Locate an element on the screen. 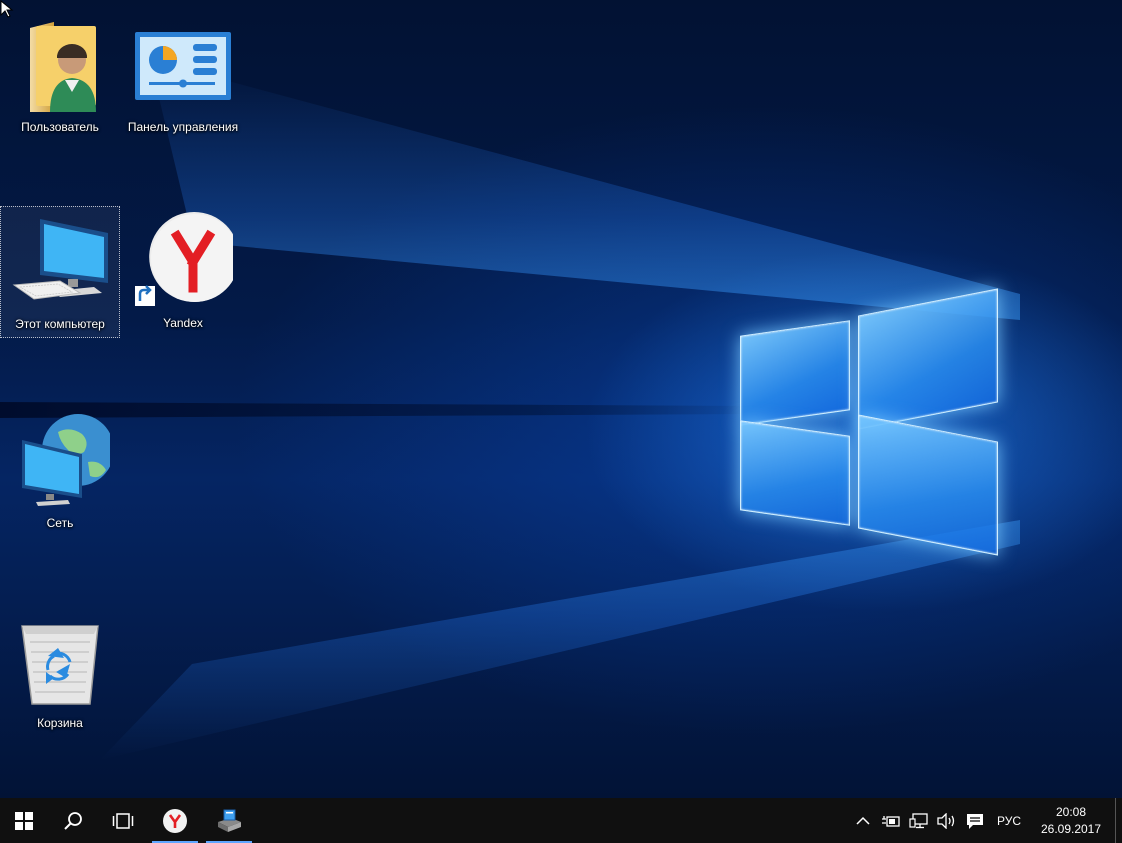 The width and height of the screenshot is (1122, 843). computer-icon is located at coordinates (60, 261).